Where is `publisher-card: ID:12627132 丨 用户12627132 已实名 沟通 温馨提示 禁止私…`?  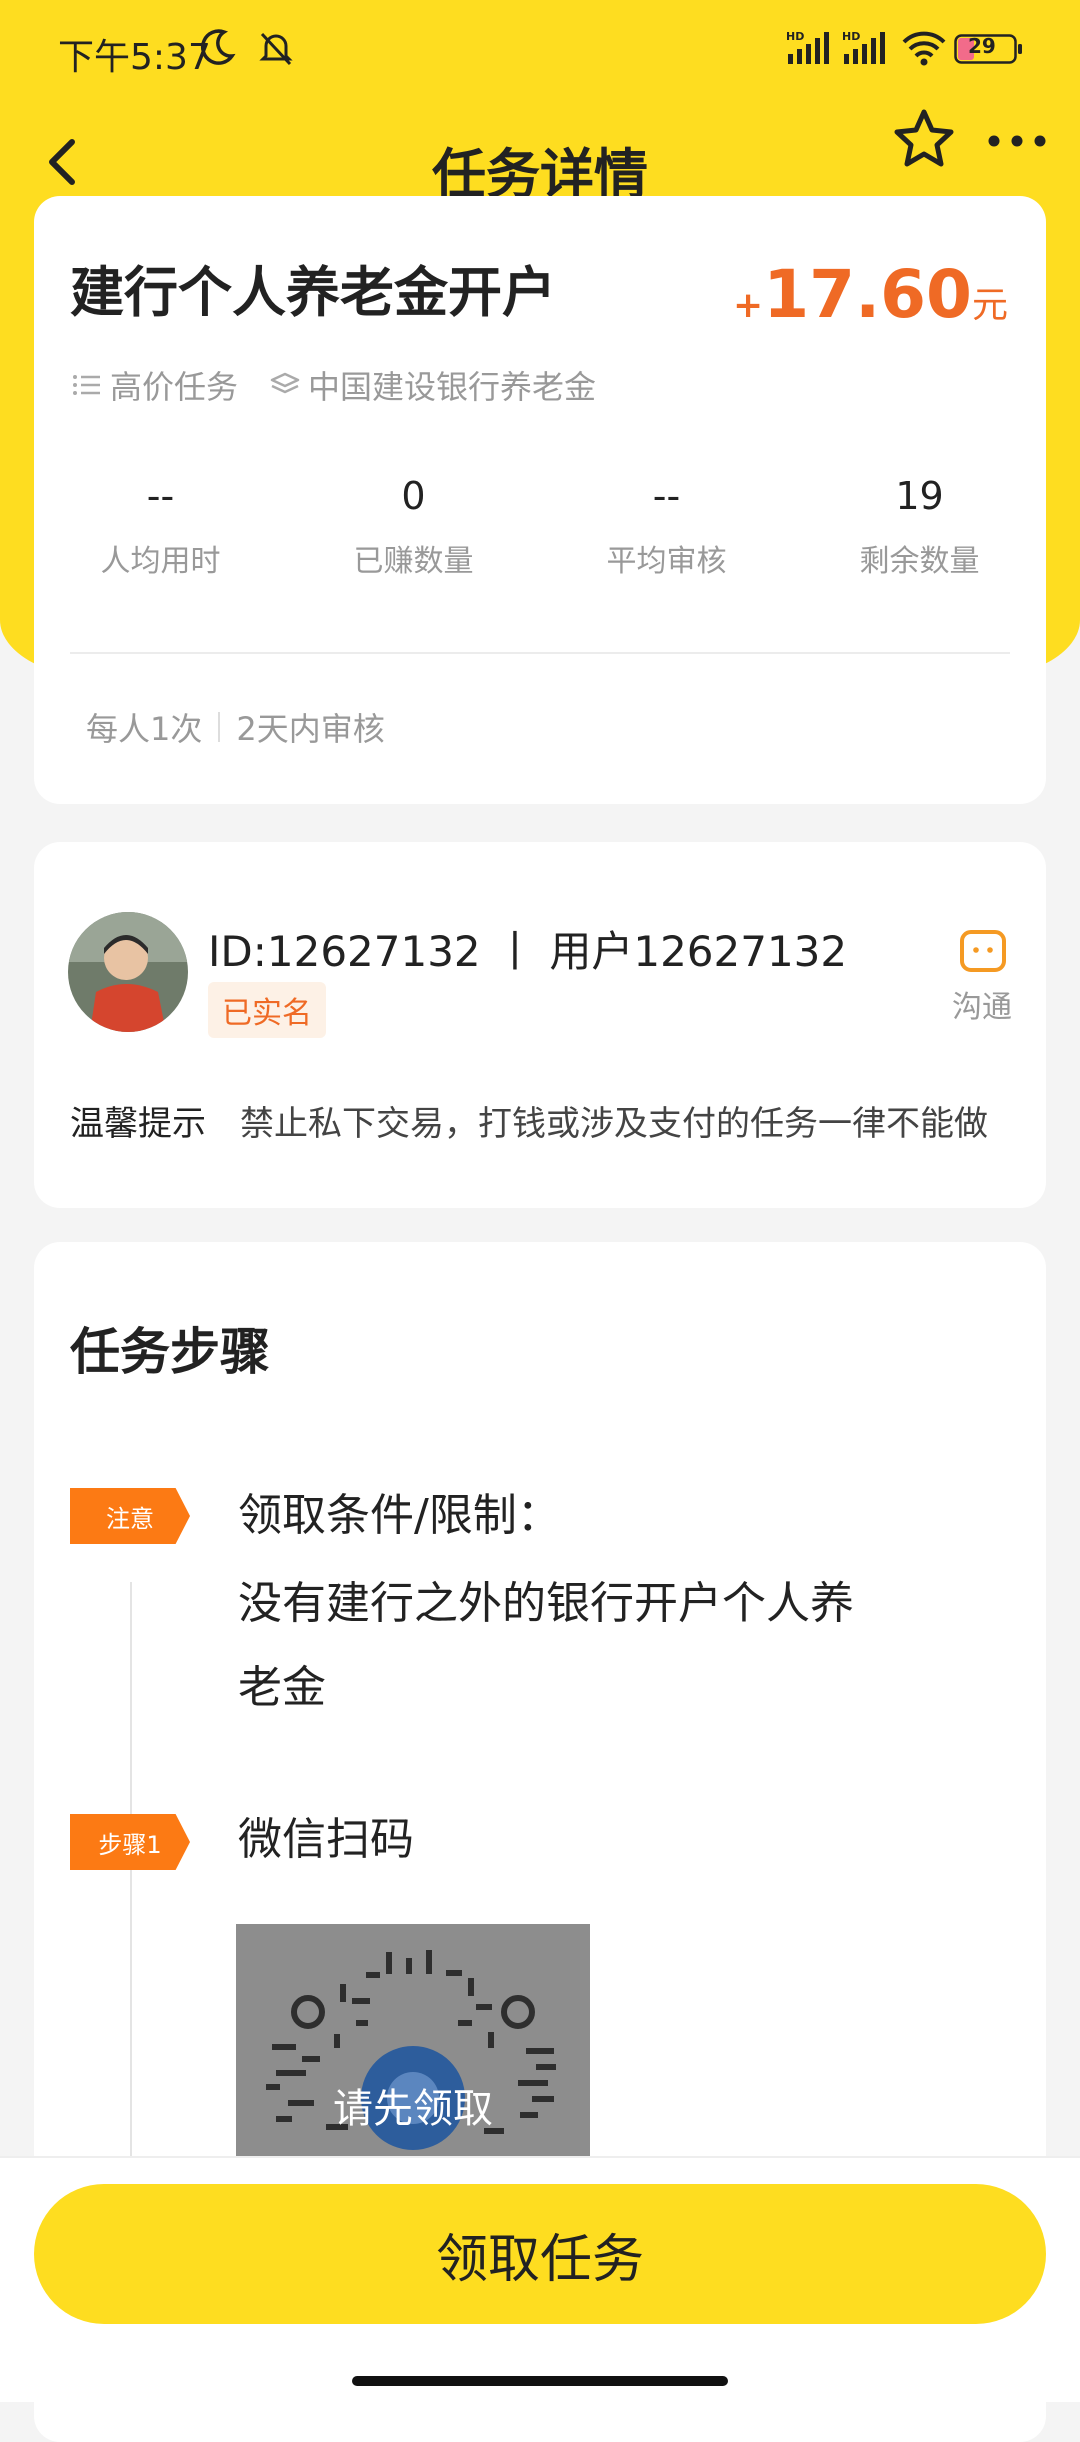 publisher-card: ID:12627132 丨 用户12627132 已实名 沟通 温馨提示 禁止私… is located at coordinates (540, 1025).